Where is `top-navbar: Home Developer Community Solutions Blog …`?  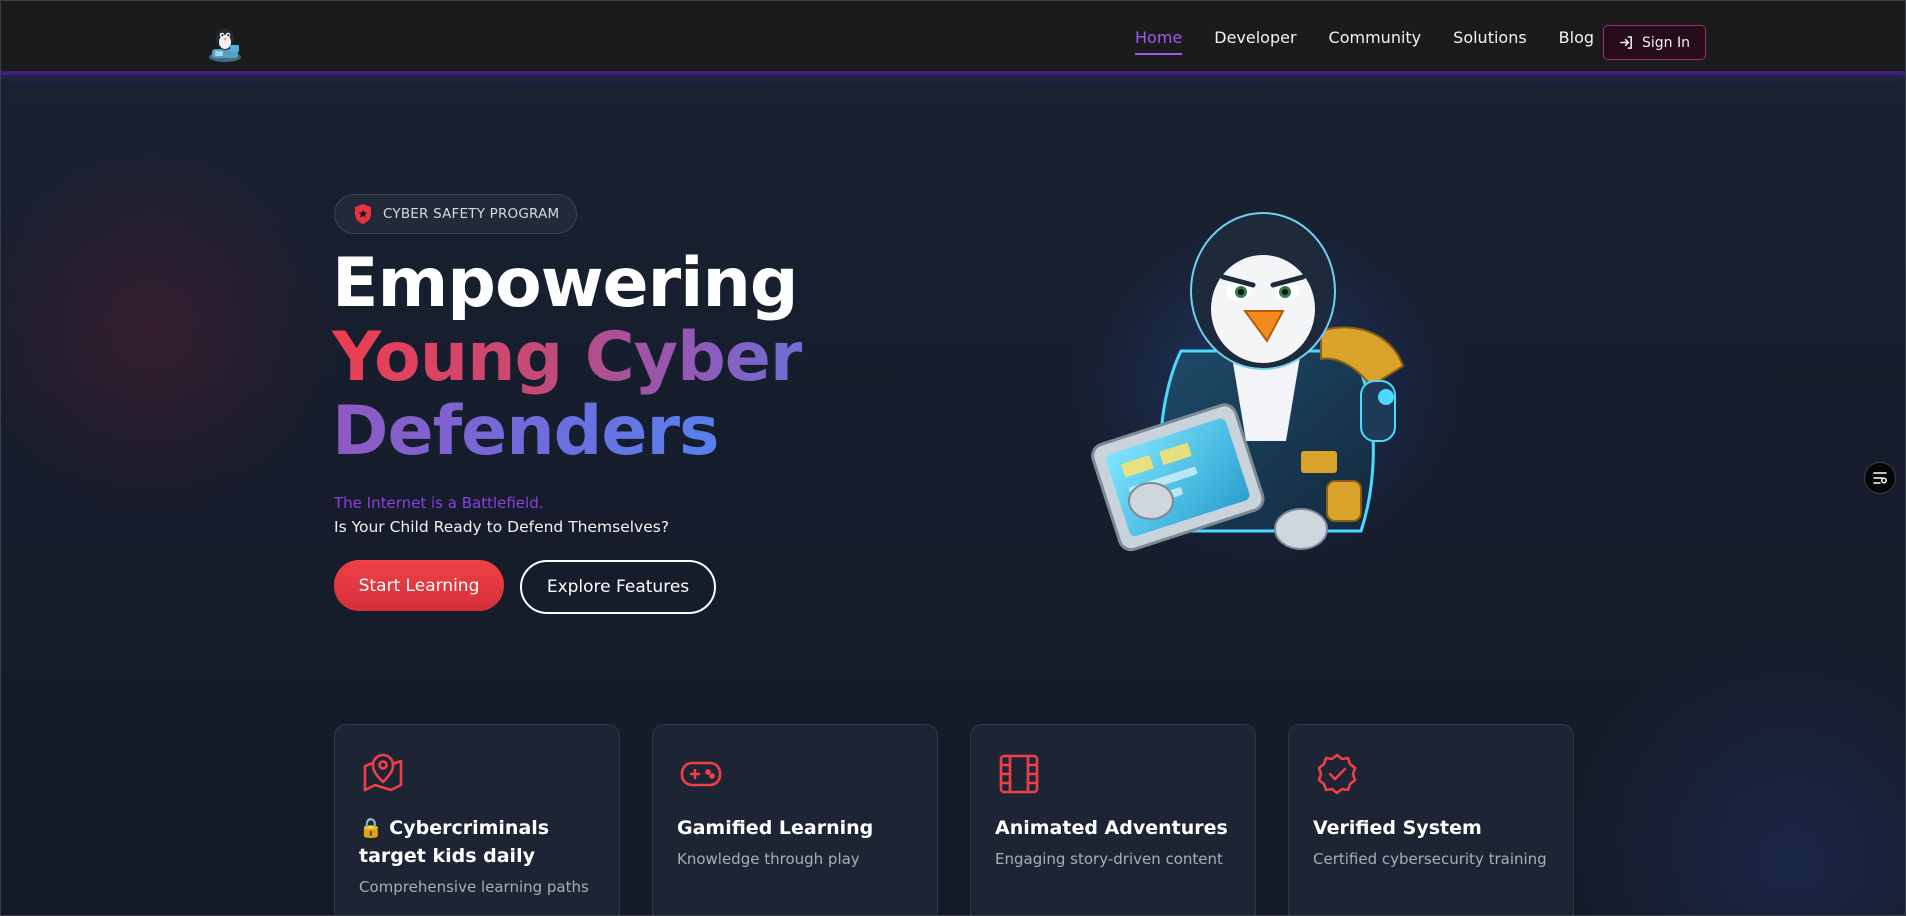 top-navbar: Home Developer Community Solutions Blog … is located at coordinates (953, 38).